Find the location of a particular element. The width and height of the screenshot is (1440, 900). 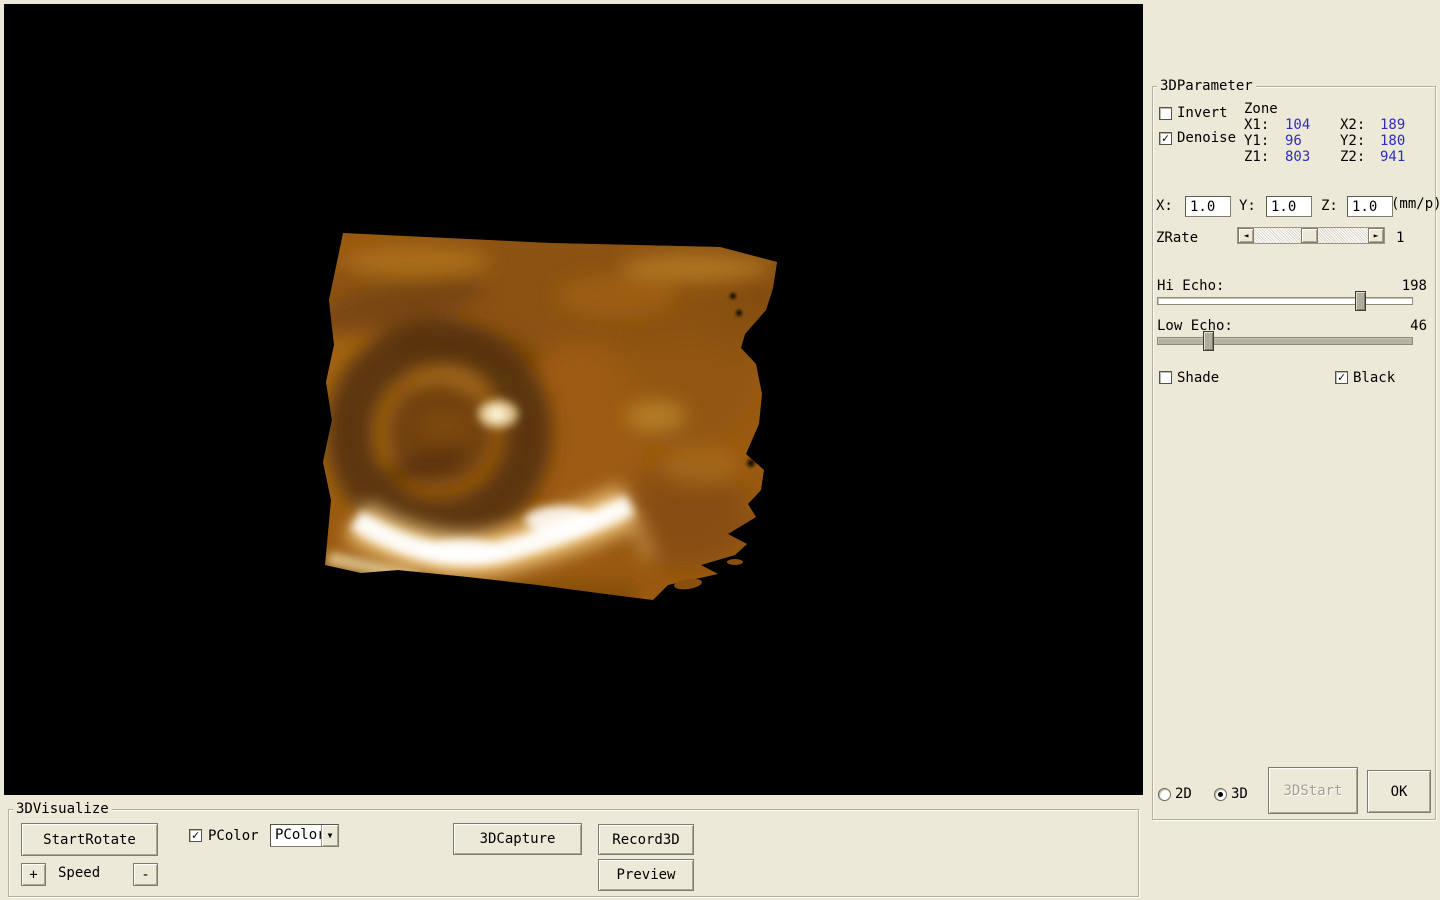

zone-row-z: Z1: 803 Z2: 941 is located at coordinates (1336, 157).